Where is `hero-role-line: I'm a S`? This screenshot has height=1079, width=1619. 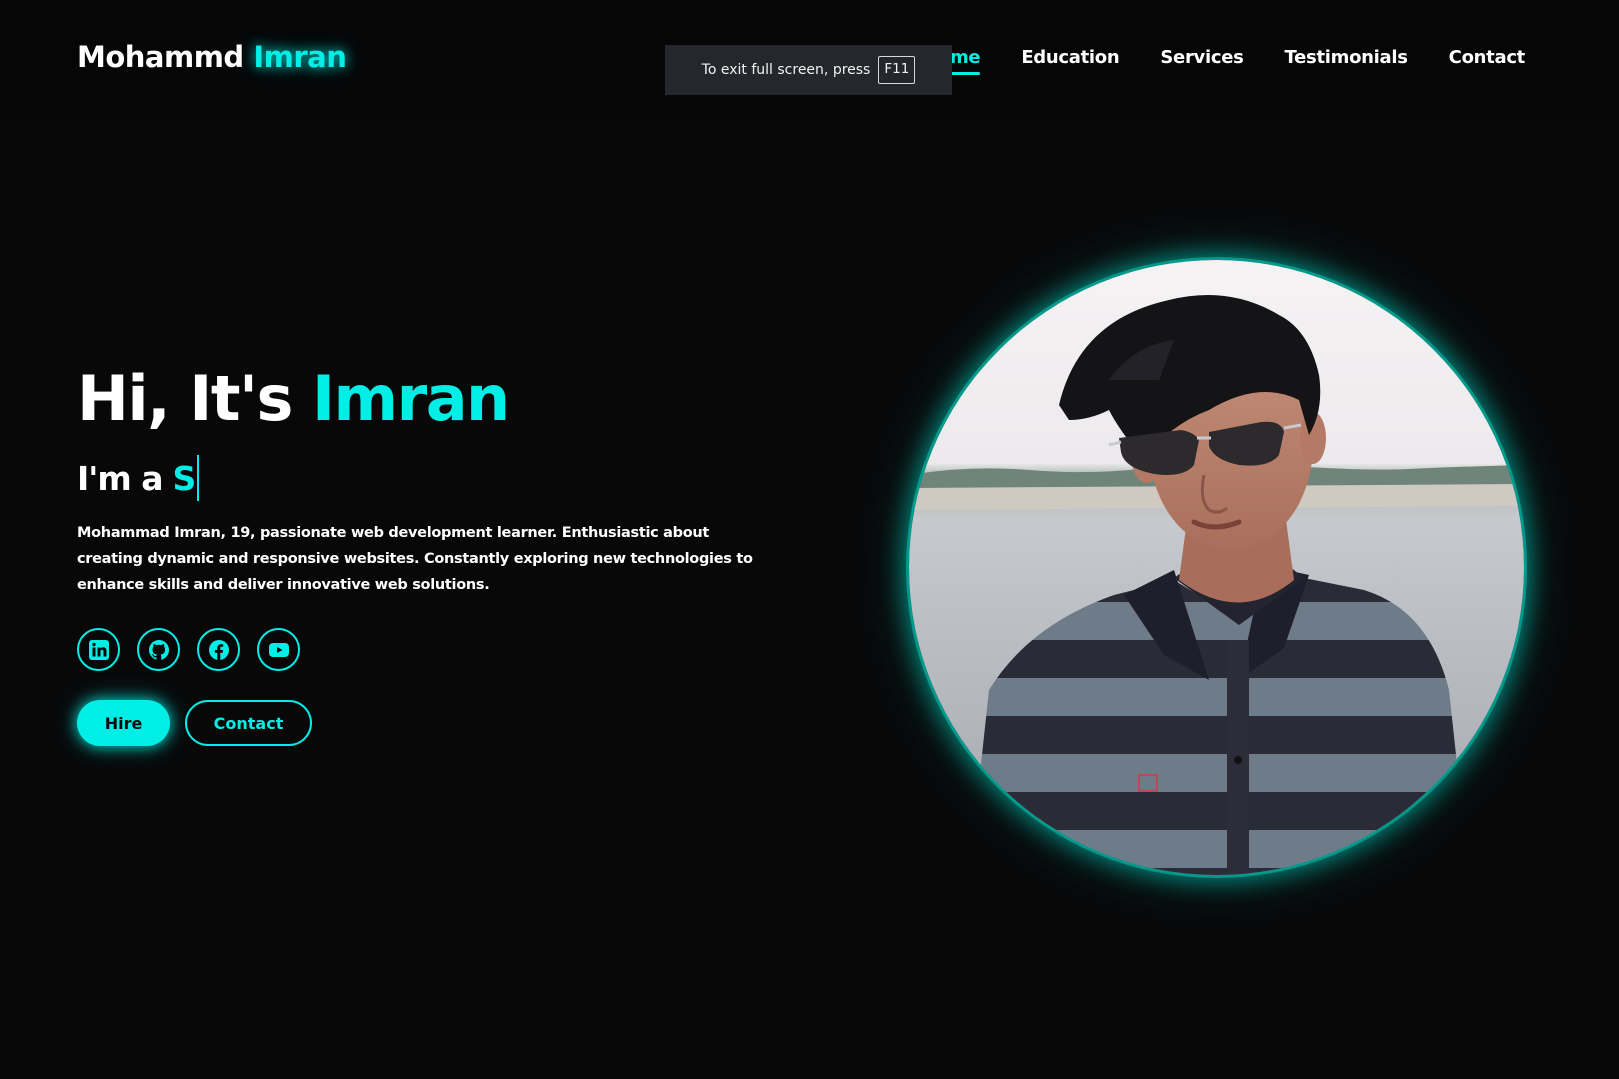 hero-role-line: I'm a S is located at coordinates (138, 478).